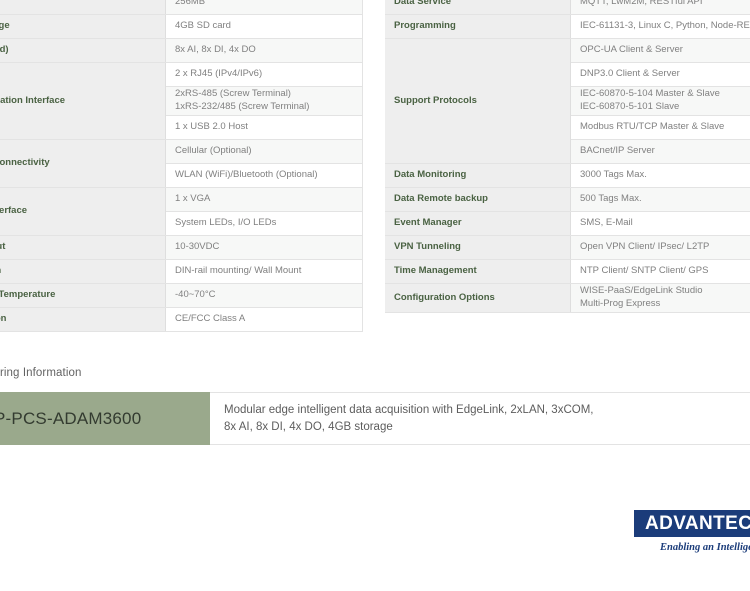  I want to click on spec-value: IEC-61131-3, Linux C, Python, Node-RED, so click(660, 26).